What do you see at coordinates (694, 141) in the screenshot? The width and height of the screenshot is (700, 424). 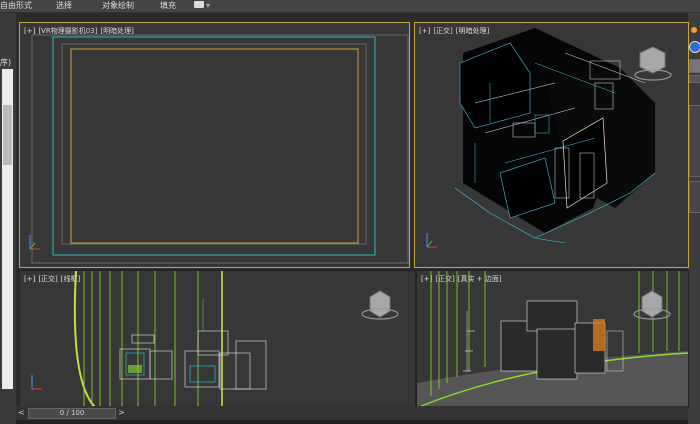 I see `command-panel-rollout` at bounding box center [694, 141].